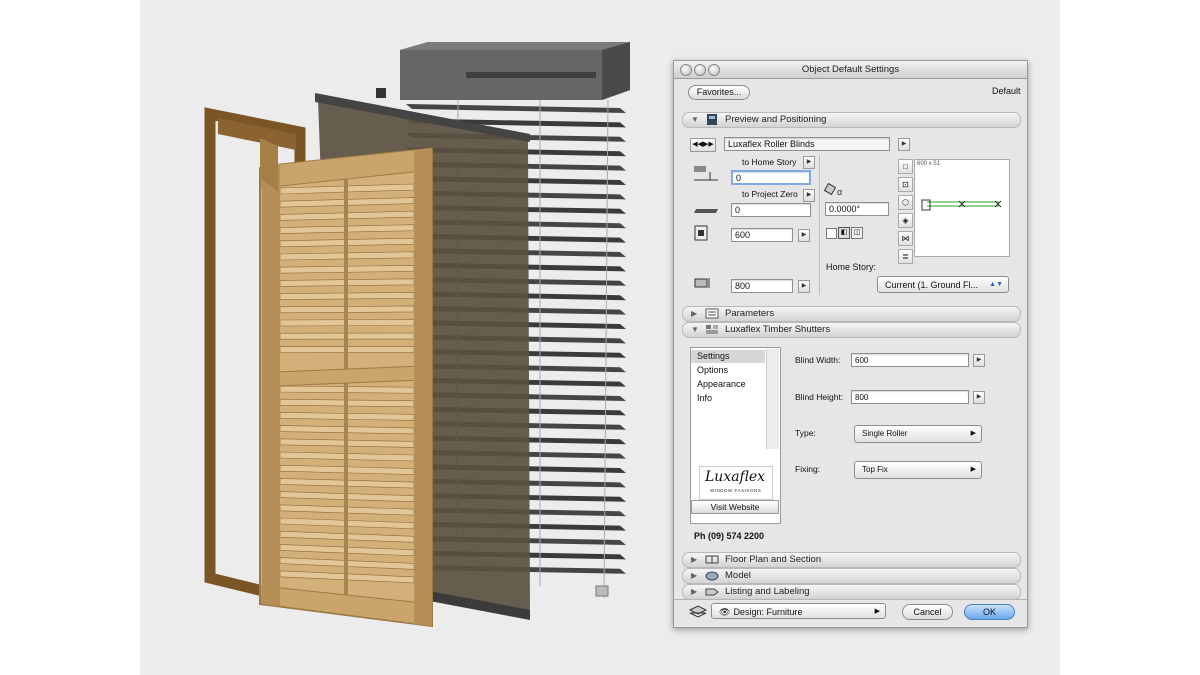 The width and height of the screenshot is (1200, 675). What do you see at coordinates (818, 360) in the screenshot?
I see `blind-width-label: Blind Width:` at bounding box center [818, 360].